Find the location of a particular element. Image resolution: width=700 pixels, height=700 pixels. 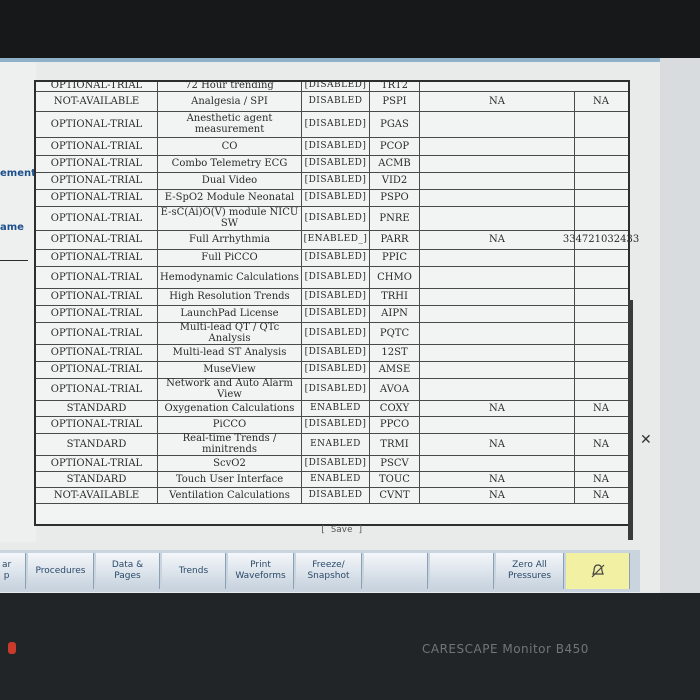

table-row: OPTIONAL-TRIAL Full PiCCO [DISABLED] PPIC is located at coordinates (332, 258).